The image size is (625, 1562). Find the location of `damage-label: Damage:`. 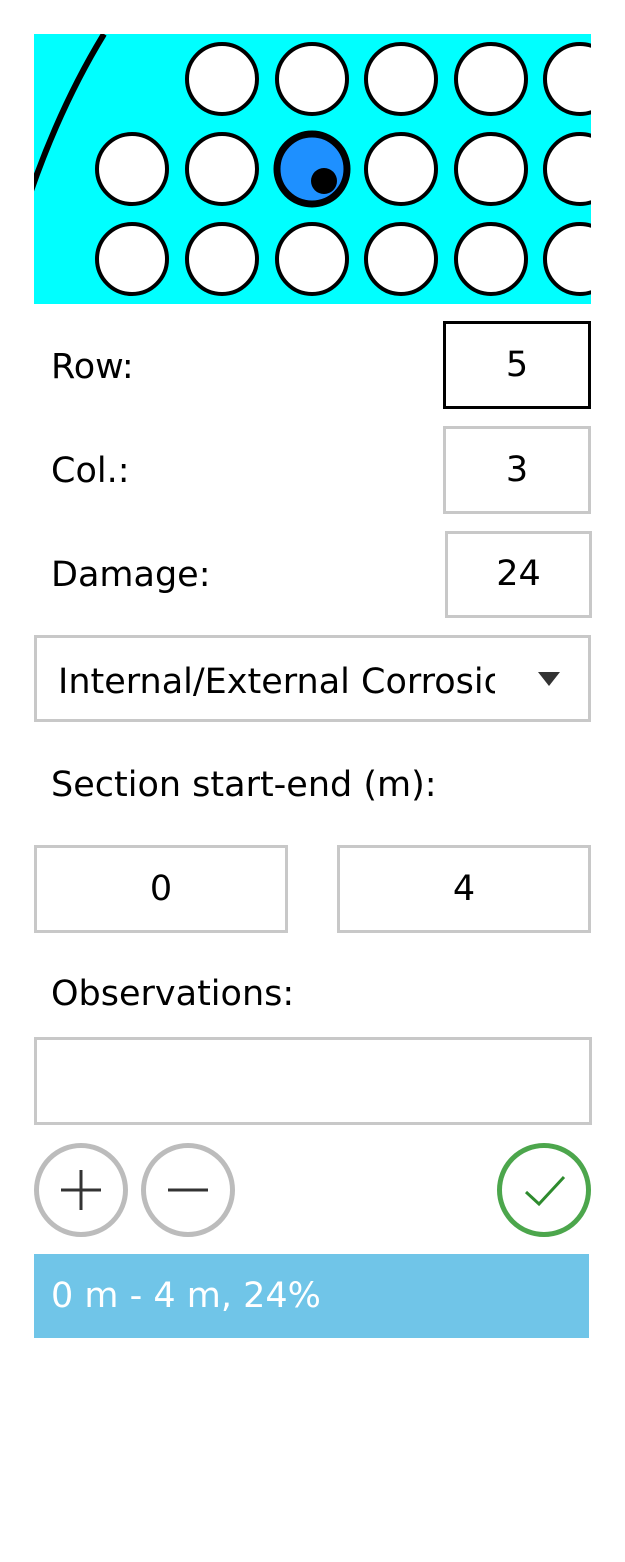

damage-label: Damage: is located at coordinates (131, 575).